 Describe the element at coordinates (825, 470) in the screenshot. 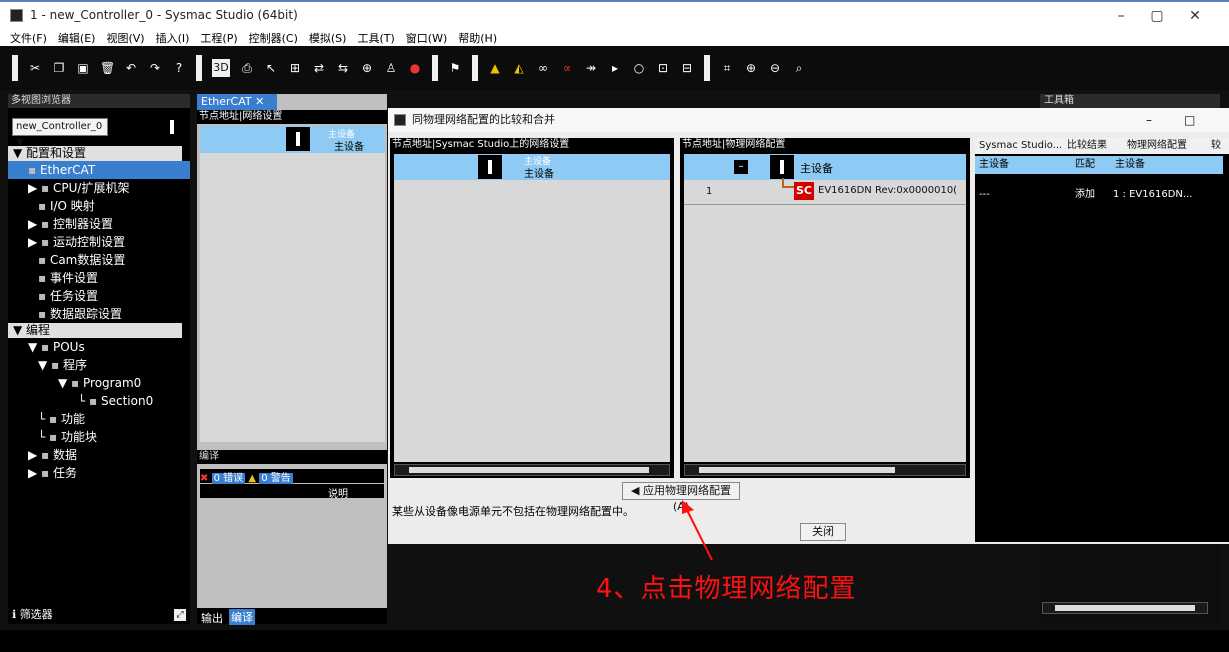

I see `physical-scrollbar` at that location.